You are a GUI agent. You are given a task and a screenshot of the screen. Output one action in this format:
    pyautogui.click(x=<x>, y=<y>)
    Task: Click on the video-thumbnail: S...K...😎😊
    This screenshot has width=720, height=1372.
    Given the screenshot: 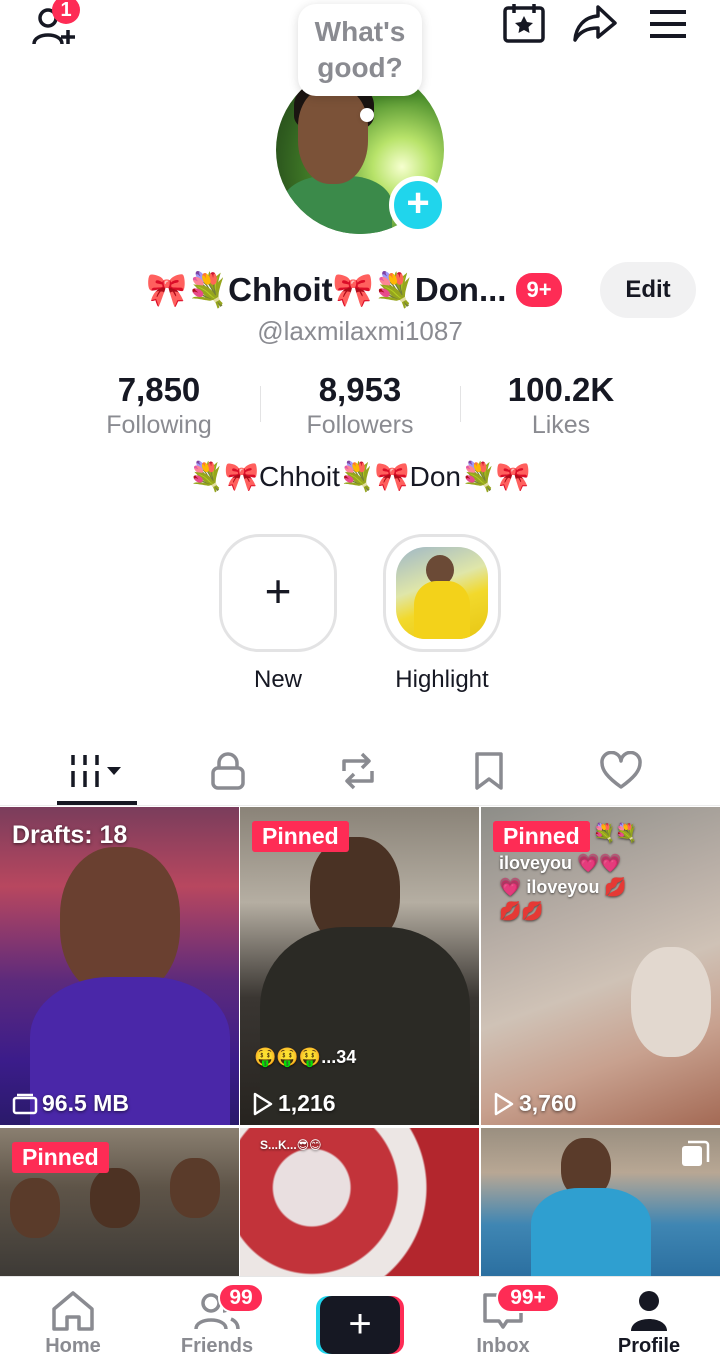 What is the action you would take?
    pyautogui.click(x=359, y=1202)
    